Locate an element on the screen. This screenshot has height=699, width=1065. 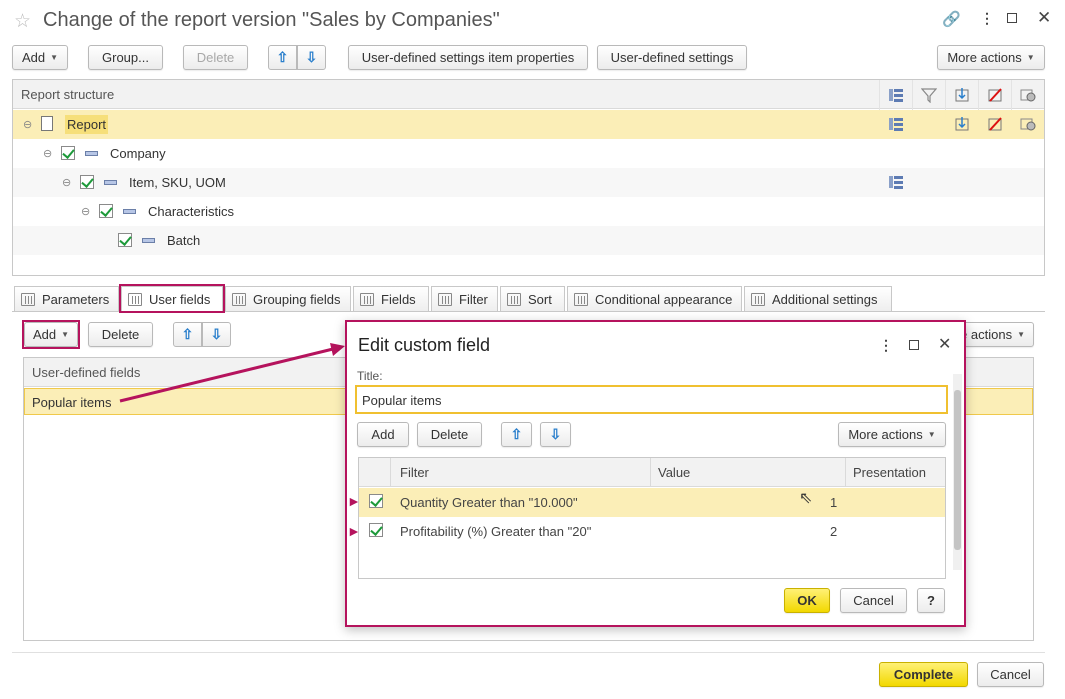
filter-row-value: 1 is located at coordinates (834, 502).